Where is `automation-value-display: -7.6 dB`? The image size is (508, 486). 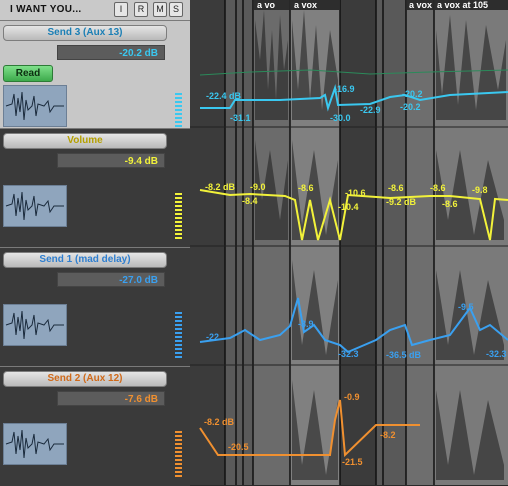 automation-value-display: -7.6 dB is located at coordinates (111, 398).